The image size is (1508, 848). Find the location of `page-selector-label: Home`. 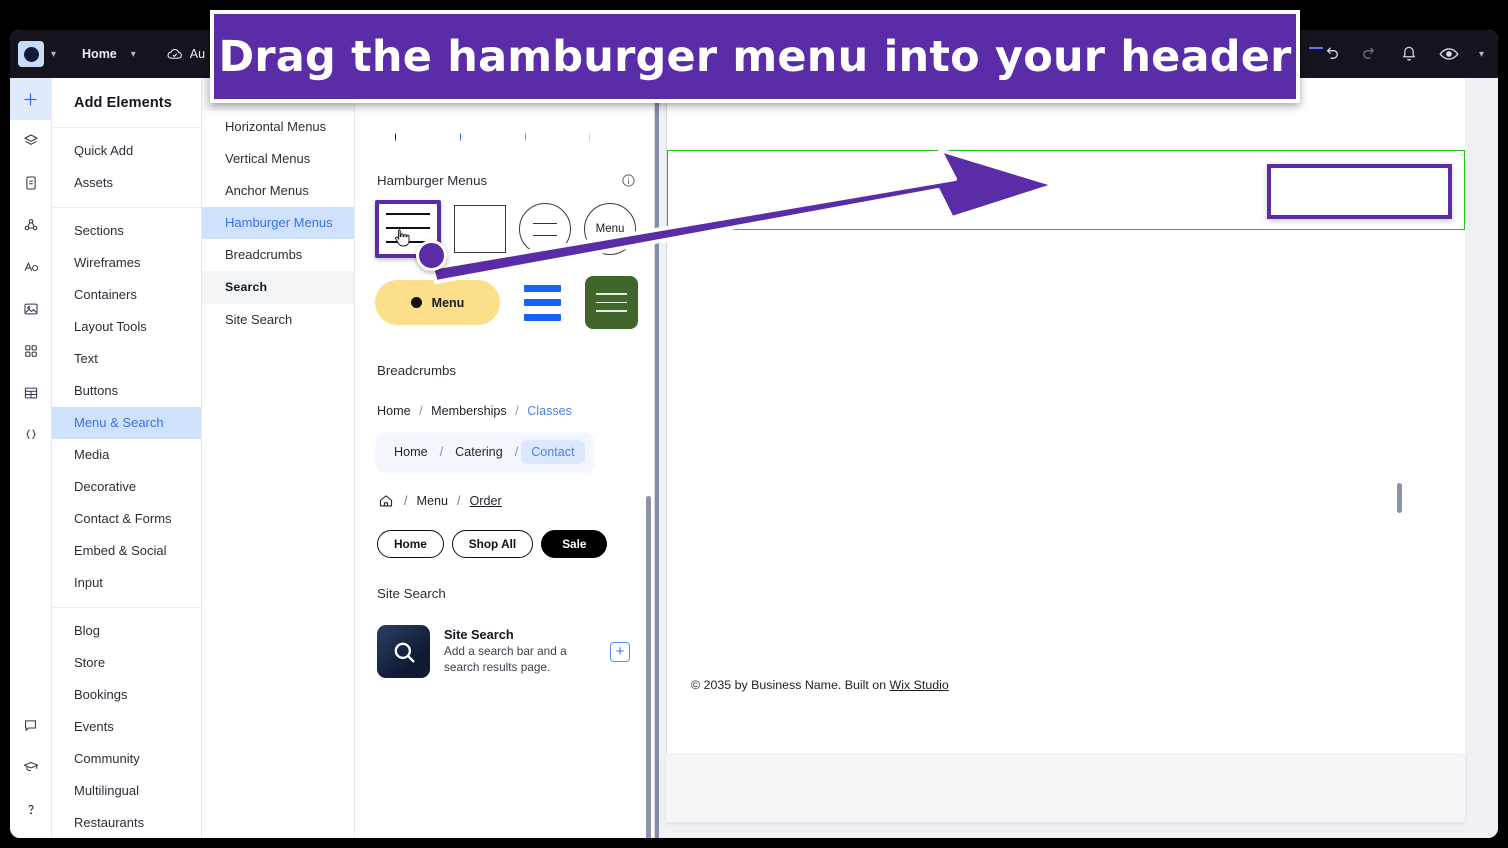

page-selector-label: Home is located at coordinates (99, 54).